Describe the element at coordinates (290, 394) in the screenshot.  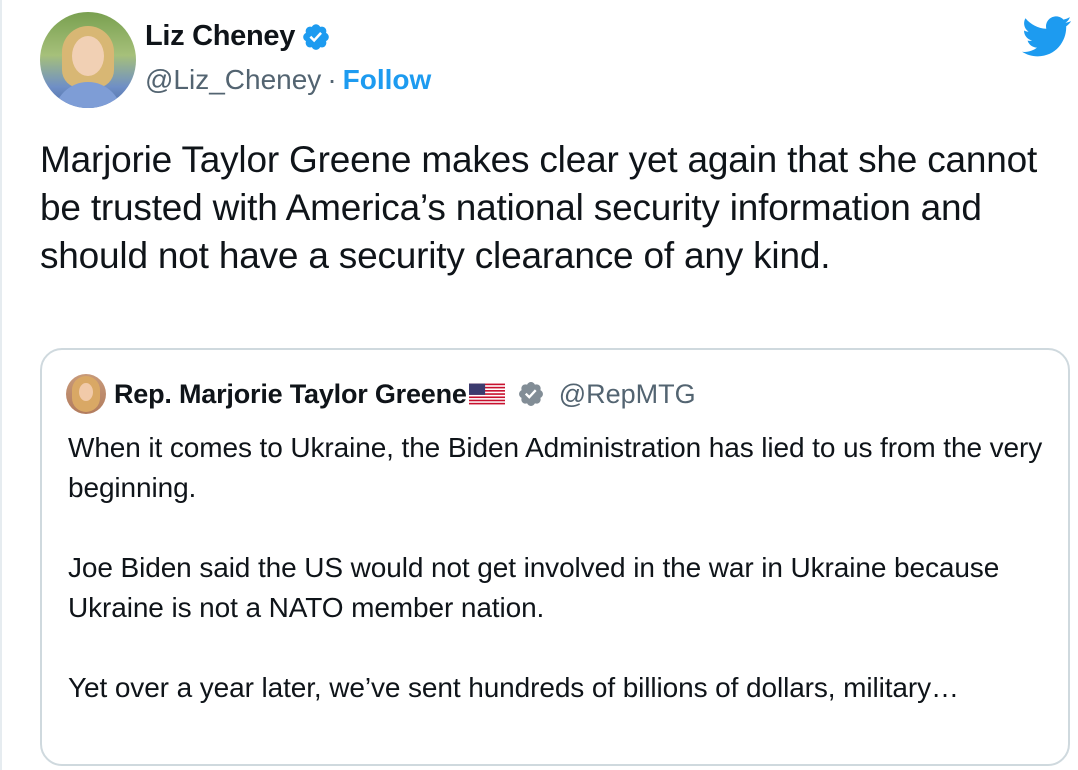
I see `quoted-author-display-name: Rep. Marjorie Taylor Greene` at that location.